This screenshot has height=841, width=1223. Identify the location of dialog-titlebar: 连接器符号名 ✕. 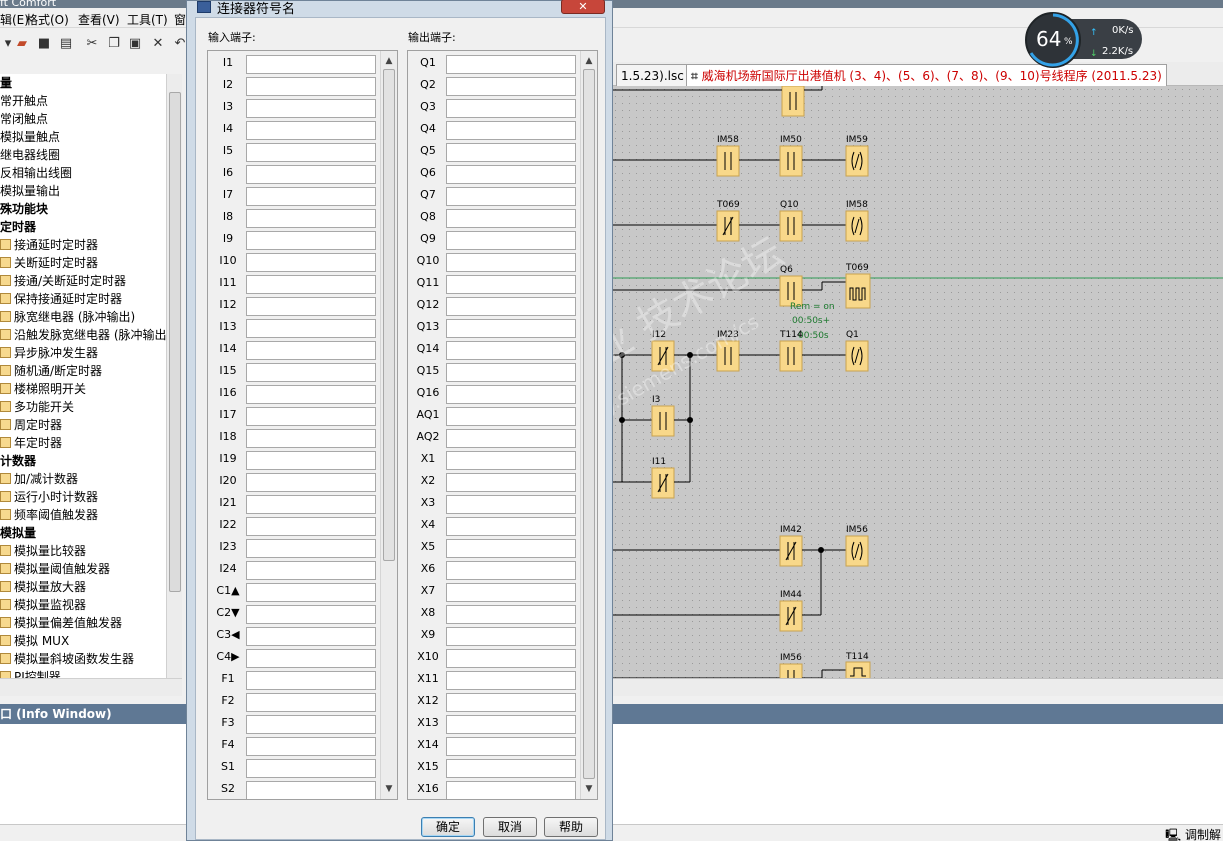
(399, 8).